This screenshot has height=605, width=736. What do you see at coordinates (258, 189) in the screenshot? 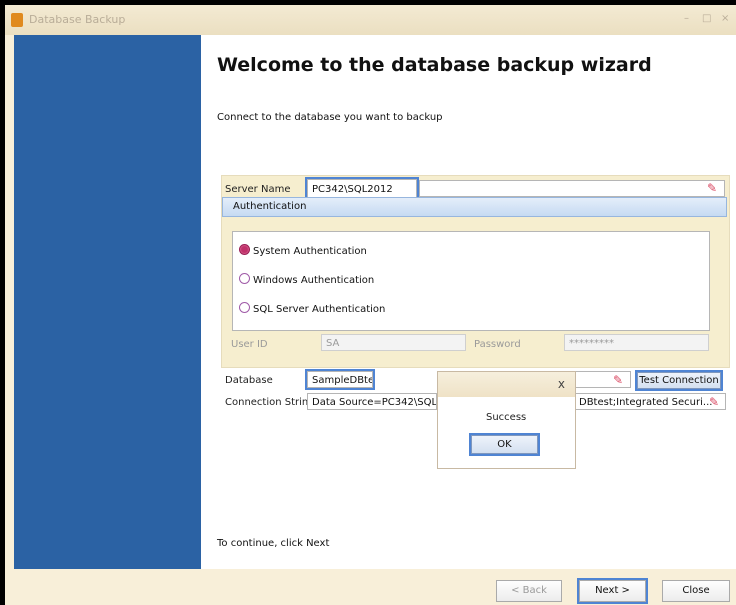
I see `server-name-label: Server Name` at bounding box center [258, 189].